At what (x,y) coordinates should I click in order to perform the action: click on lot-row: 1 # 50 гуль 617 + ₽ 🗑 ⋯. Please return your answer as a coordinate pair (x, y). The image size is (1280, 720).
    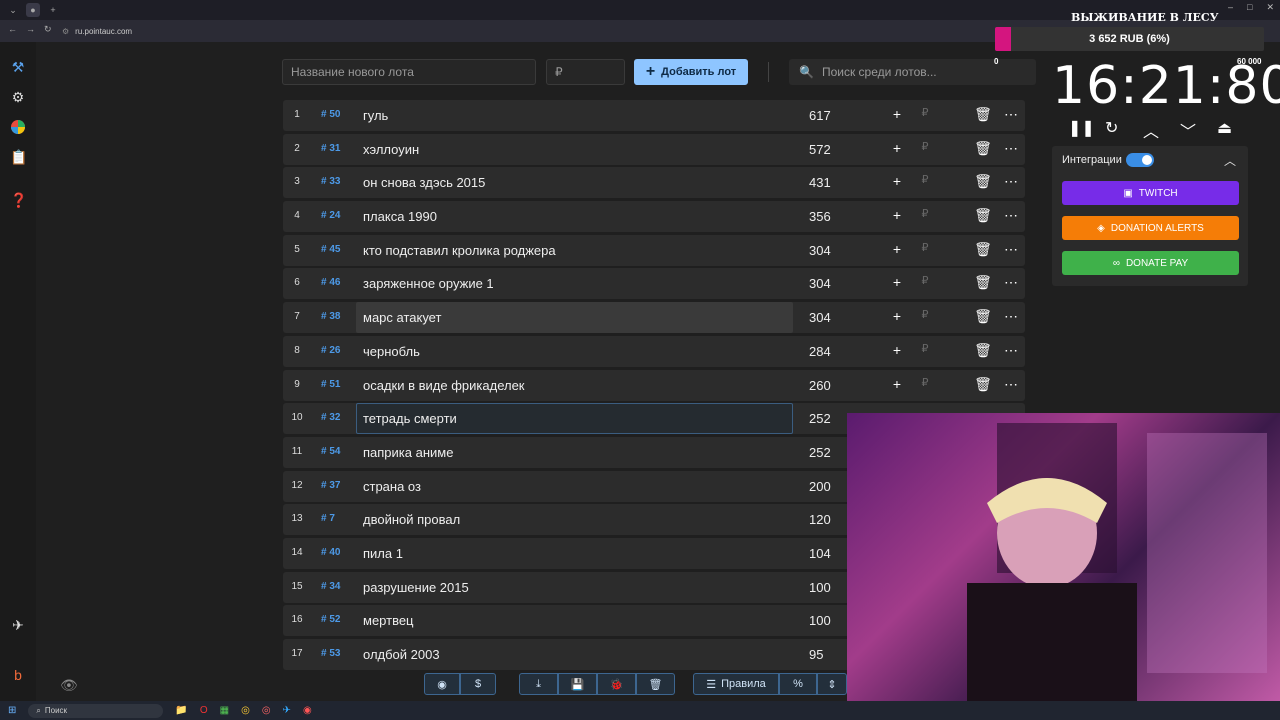
    Looking at the image, I should click on (654, 115).